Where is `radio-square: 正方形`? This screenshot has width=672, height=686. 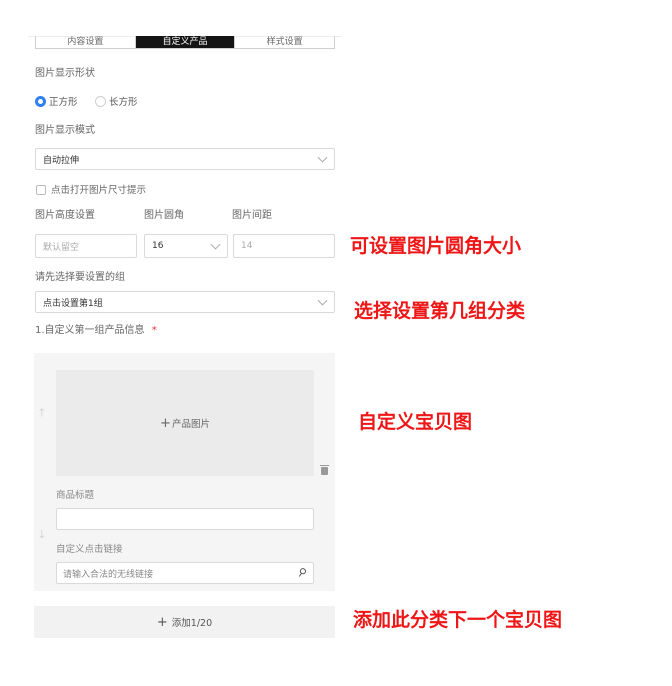
radio-square: 正方形 is located at coordinates (56, 101).